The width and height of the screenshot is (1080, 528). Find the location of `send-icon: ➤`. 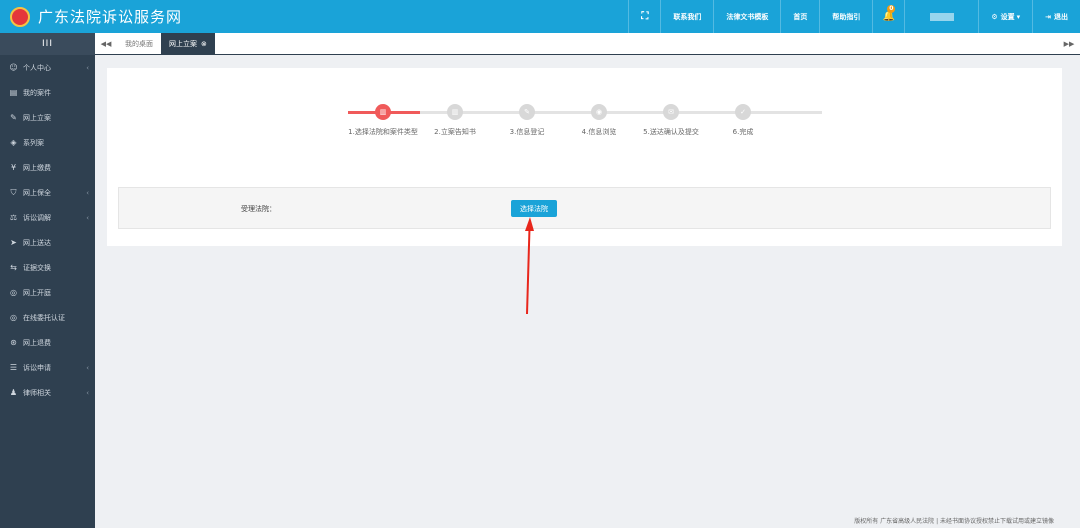

send-icon: ➤ is located at coordinates (13, 242).